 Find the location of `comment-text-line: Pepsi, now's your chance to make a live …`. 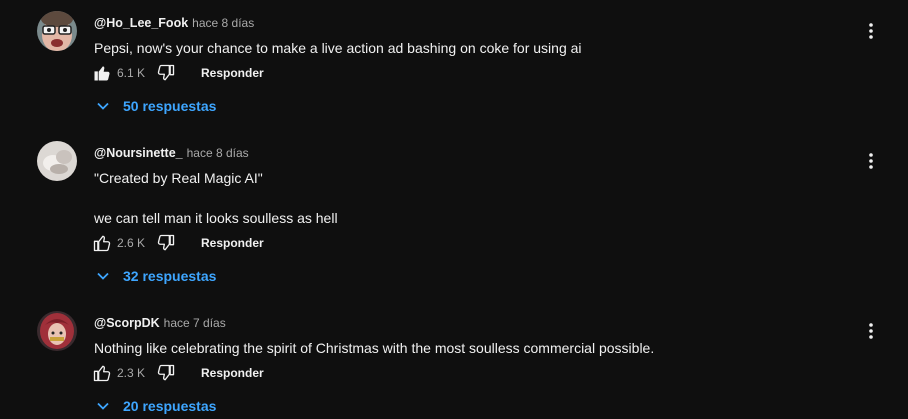

comment-text-line: Pepsi, now's your chance to make a live … is located at coordinates (338, 48).